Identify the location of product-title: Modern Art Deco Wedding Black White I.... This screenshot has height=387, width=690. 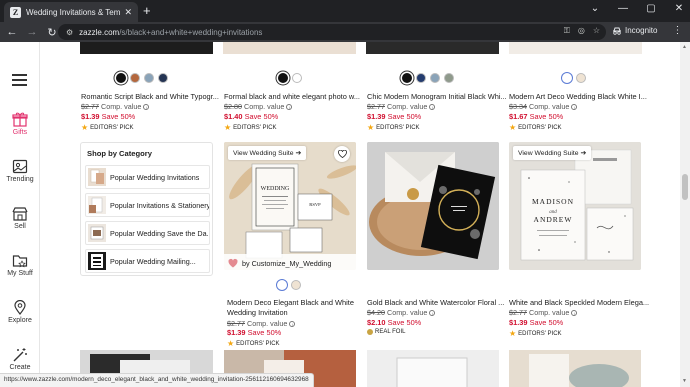
(579, 96).